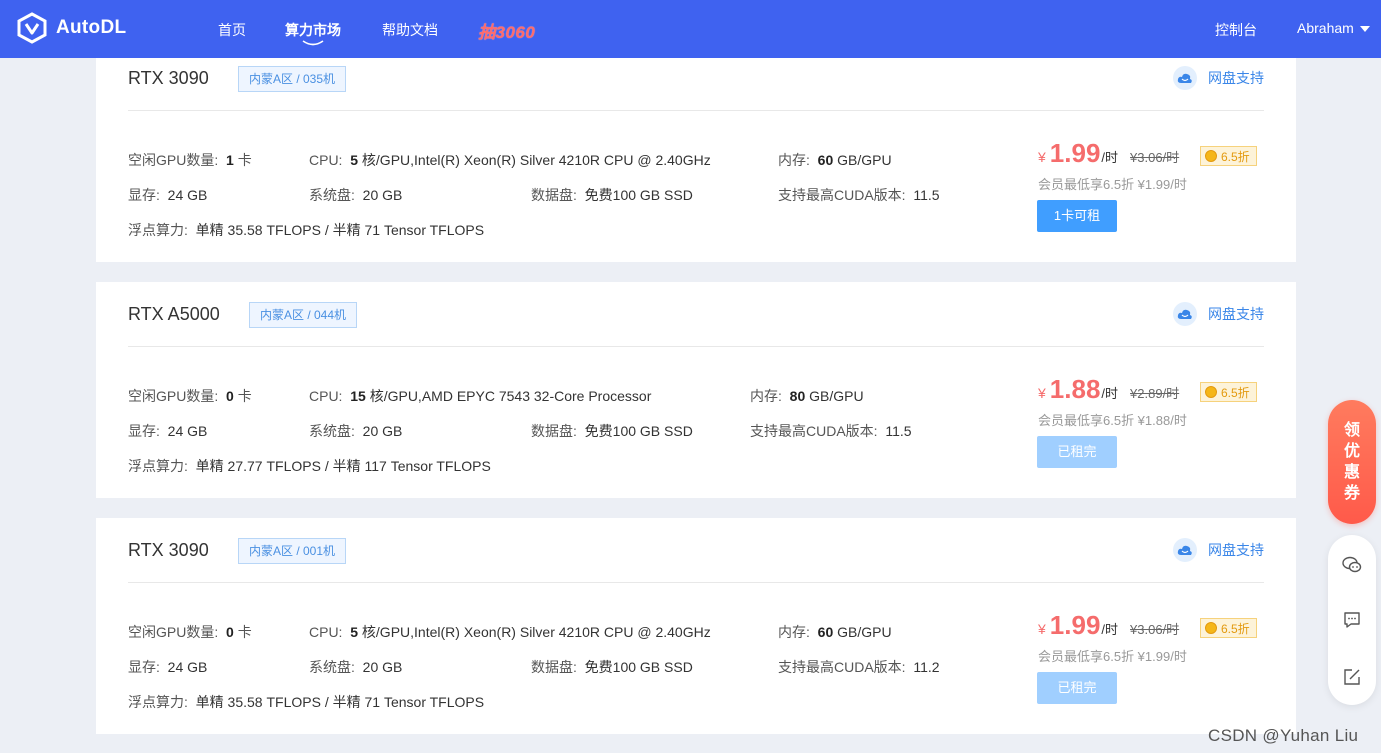  What do you see at coordinates (1075, 389) in the screenshot?
I see `price-value: 1.88` at bounding box center [1075, 389].